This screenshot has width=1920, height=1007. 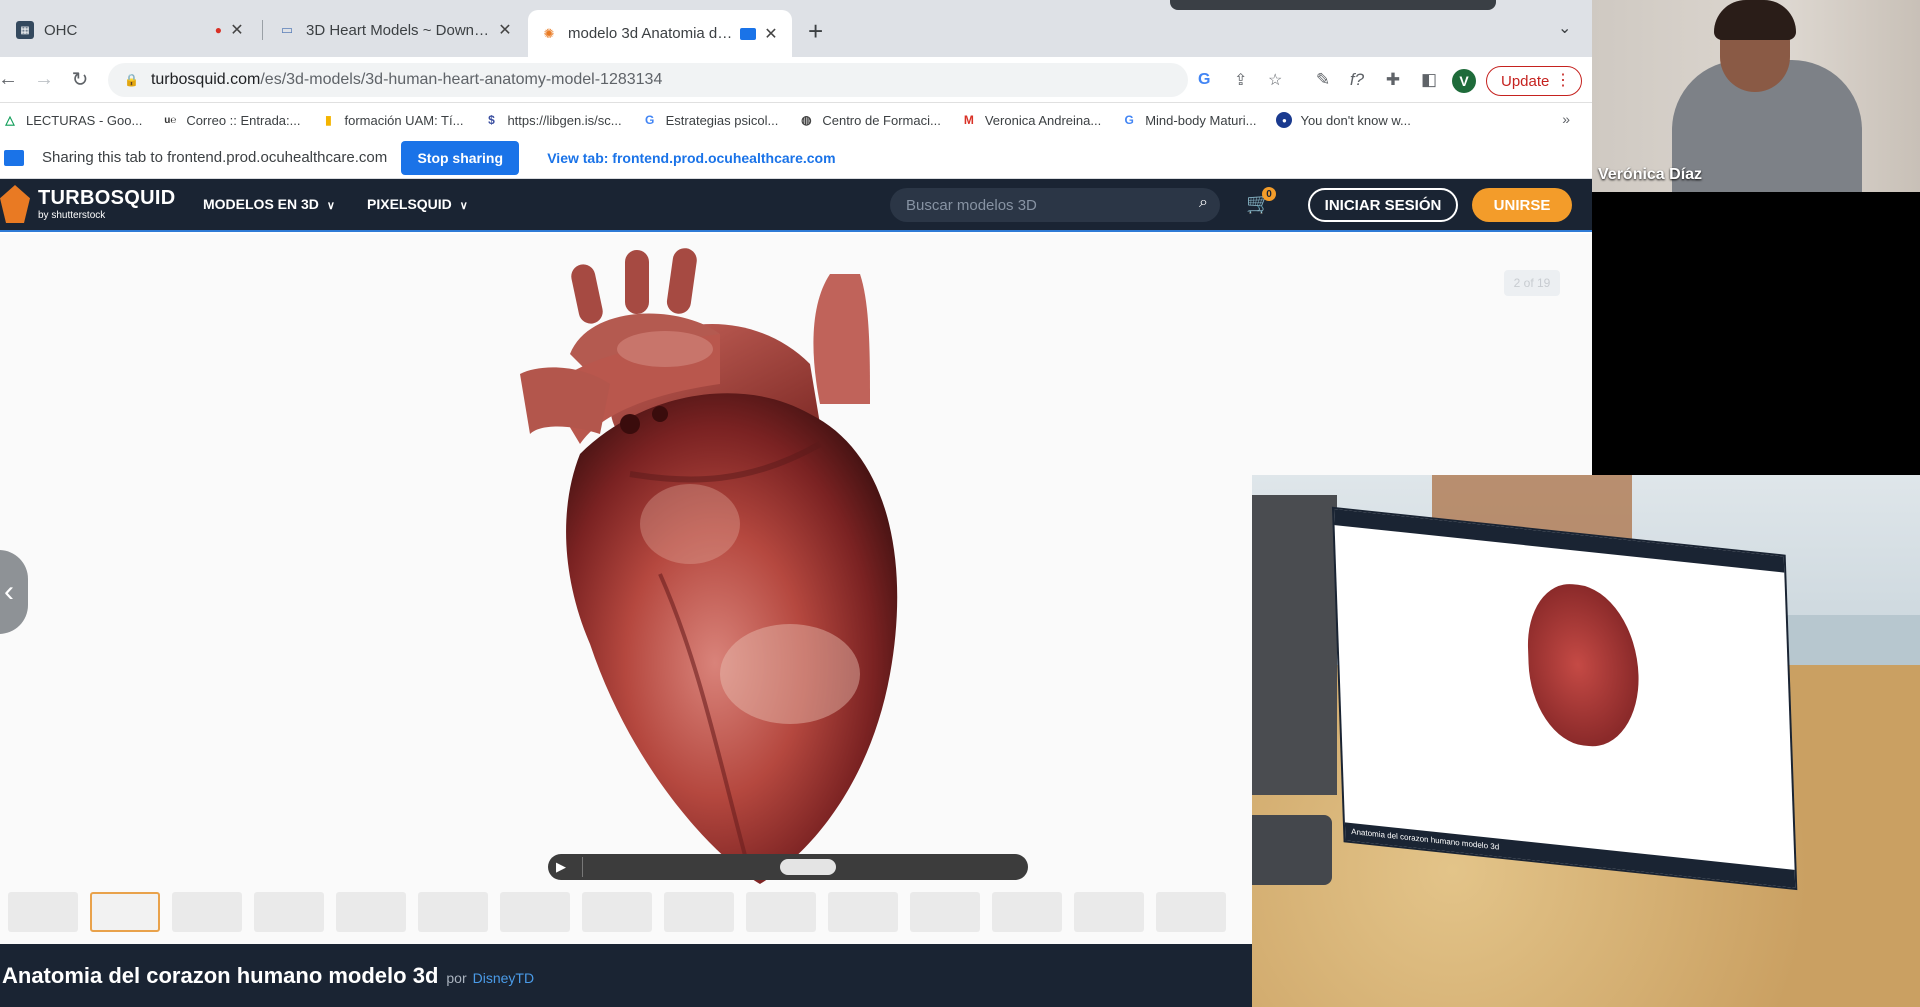 I want to click on participant-video-tile: Verónica Díaz, so click(x=1756, y=96).